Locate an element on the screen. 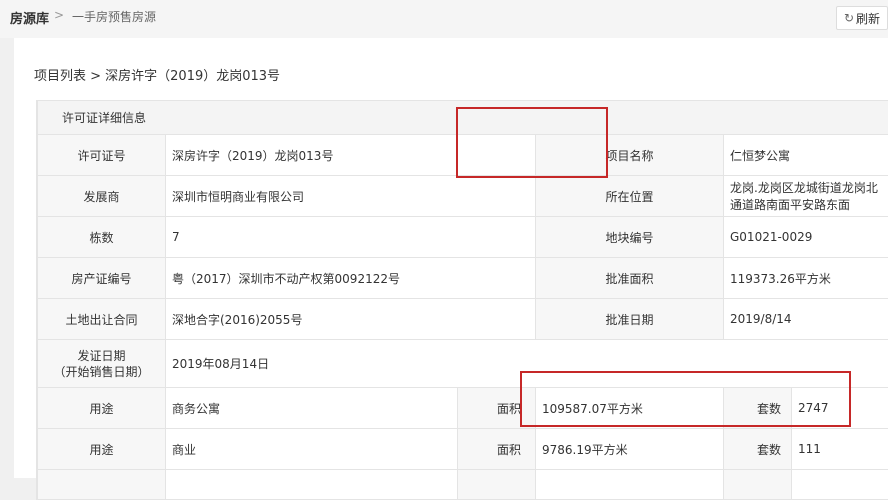 This screenshot has width=888, height=500. refresh-label: 刷新 is located at coordinates (868, 18).